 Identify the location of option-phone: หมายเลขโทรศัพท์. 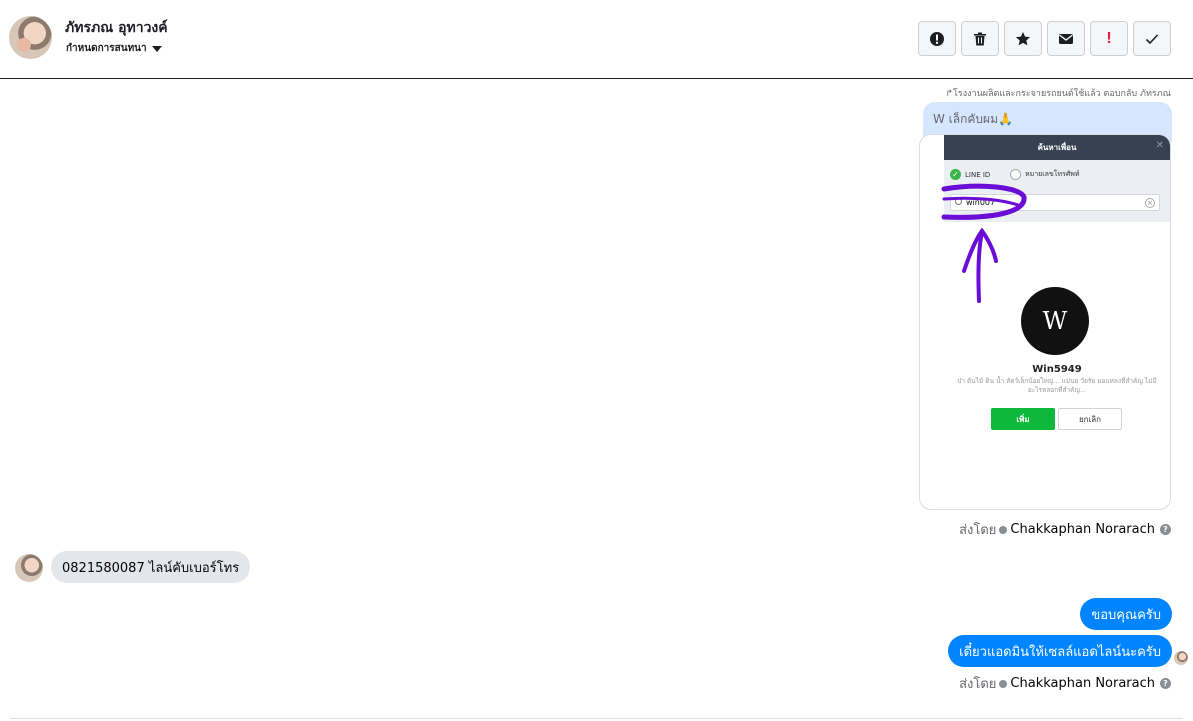
(1045, 174).